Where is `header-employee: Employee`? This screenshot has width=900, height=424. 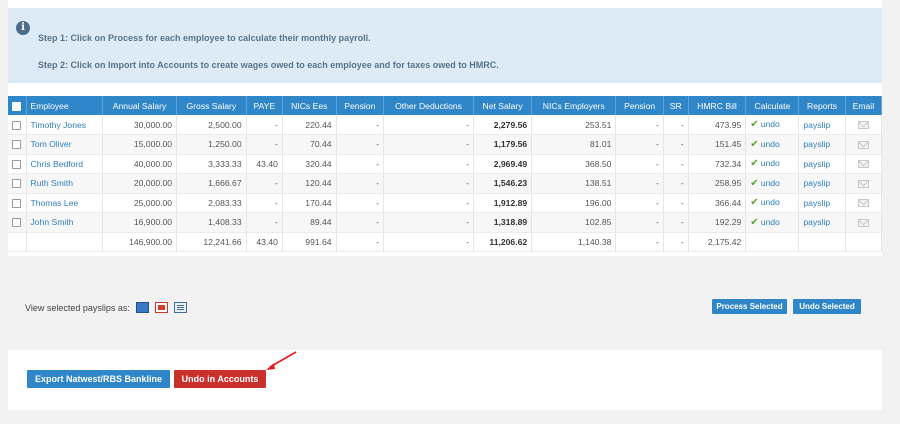
header-employee: Employee is located at coordinates (64, 105).